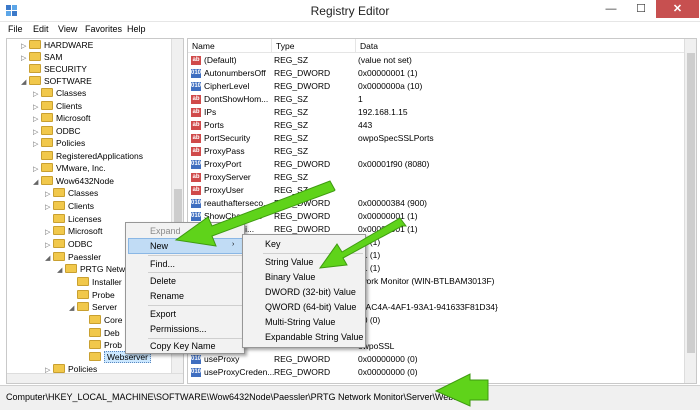 Image resolution: width=700 pixels, height=410 pixels. I want to click on submenu-item-dword-value: DWORD (32-bit) Value, so click(310, 292).